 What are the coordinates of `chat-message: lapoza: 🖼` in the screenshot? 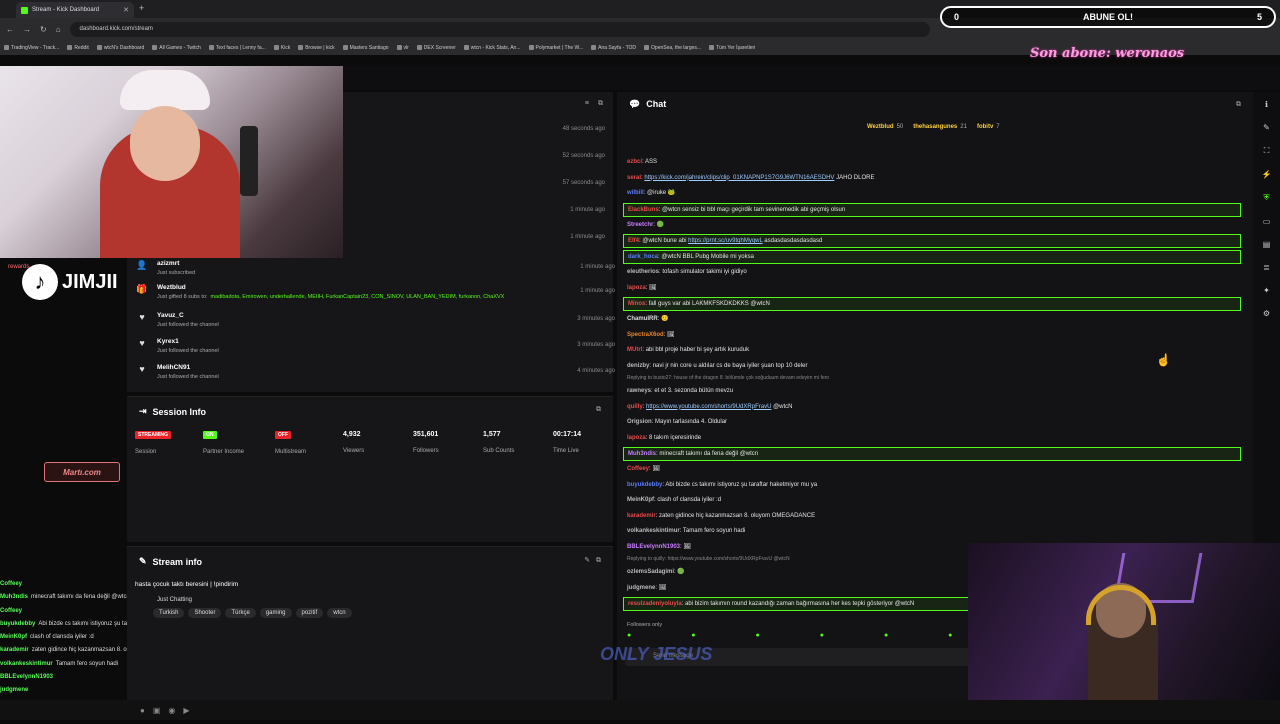 It's located at (932, 288).